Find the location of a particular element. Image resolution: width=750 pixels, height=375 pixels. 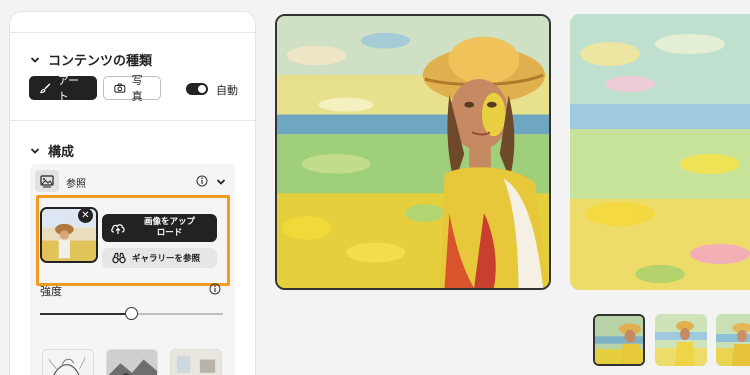

auto-toggle is located at coordinates (197, 89).